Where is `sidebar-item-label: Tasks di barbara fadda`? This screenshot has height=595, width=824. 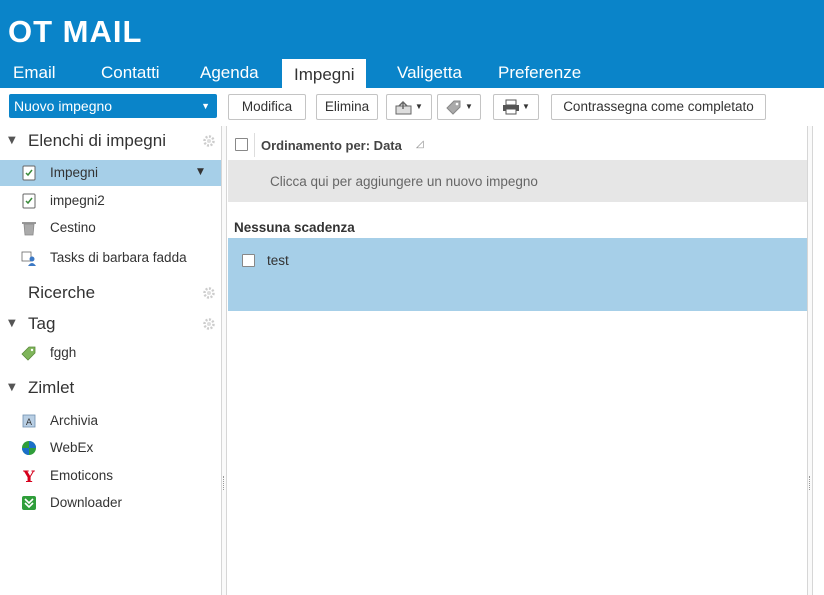
sidebar-item-label: Tasks di barbara fadda is located at coordinates (118, 257).